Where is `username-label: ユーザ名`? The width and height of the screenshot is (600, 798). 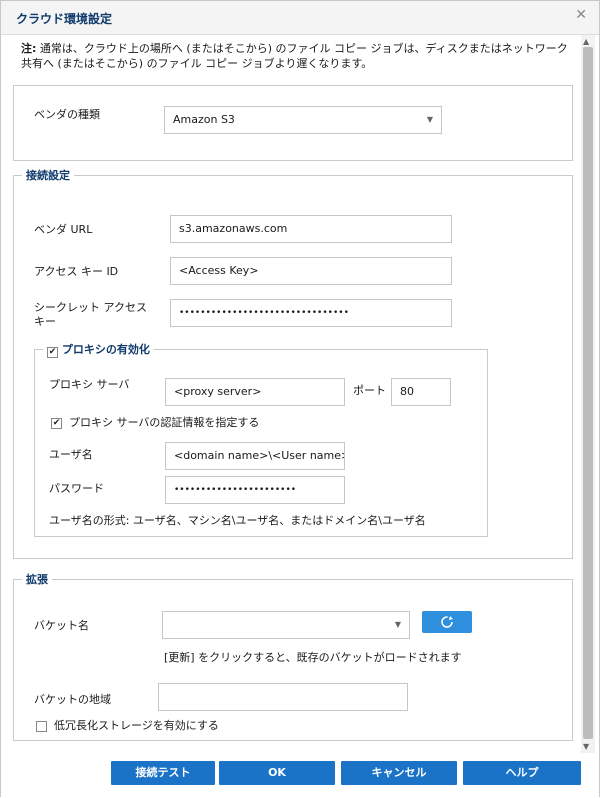
username-label: ユーザ名 is located at coordinates (71, 454).